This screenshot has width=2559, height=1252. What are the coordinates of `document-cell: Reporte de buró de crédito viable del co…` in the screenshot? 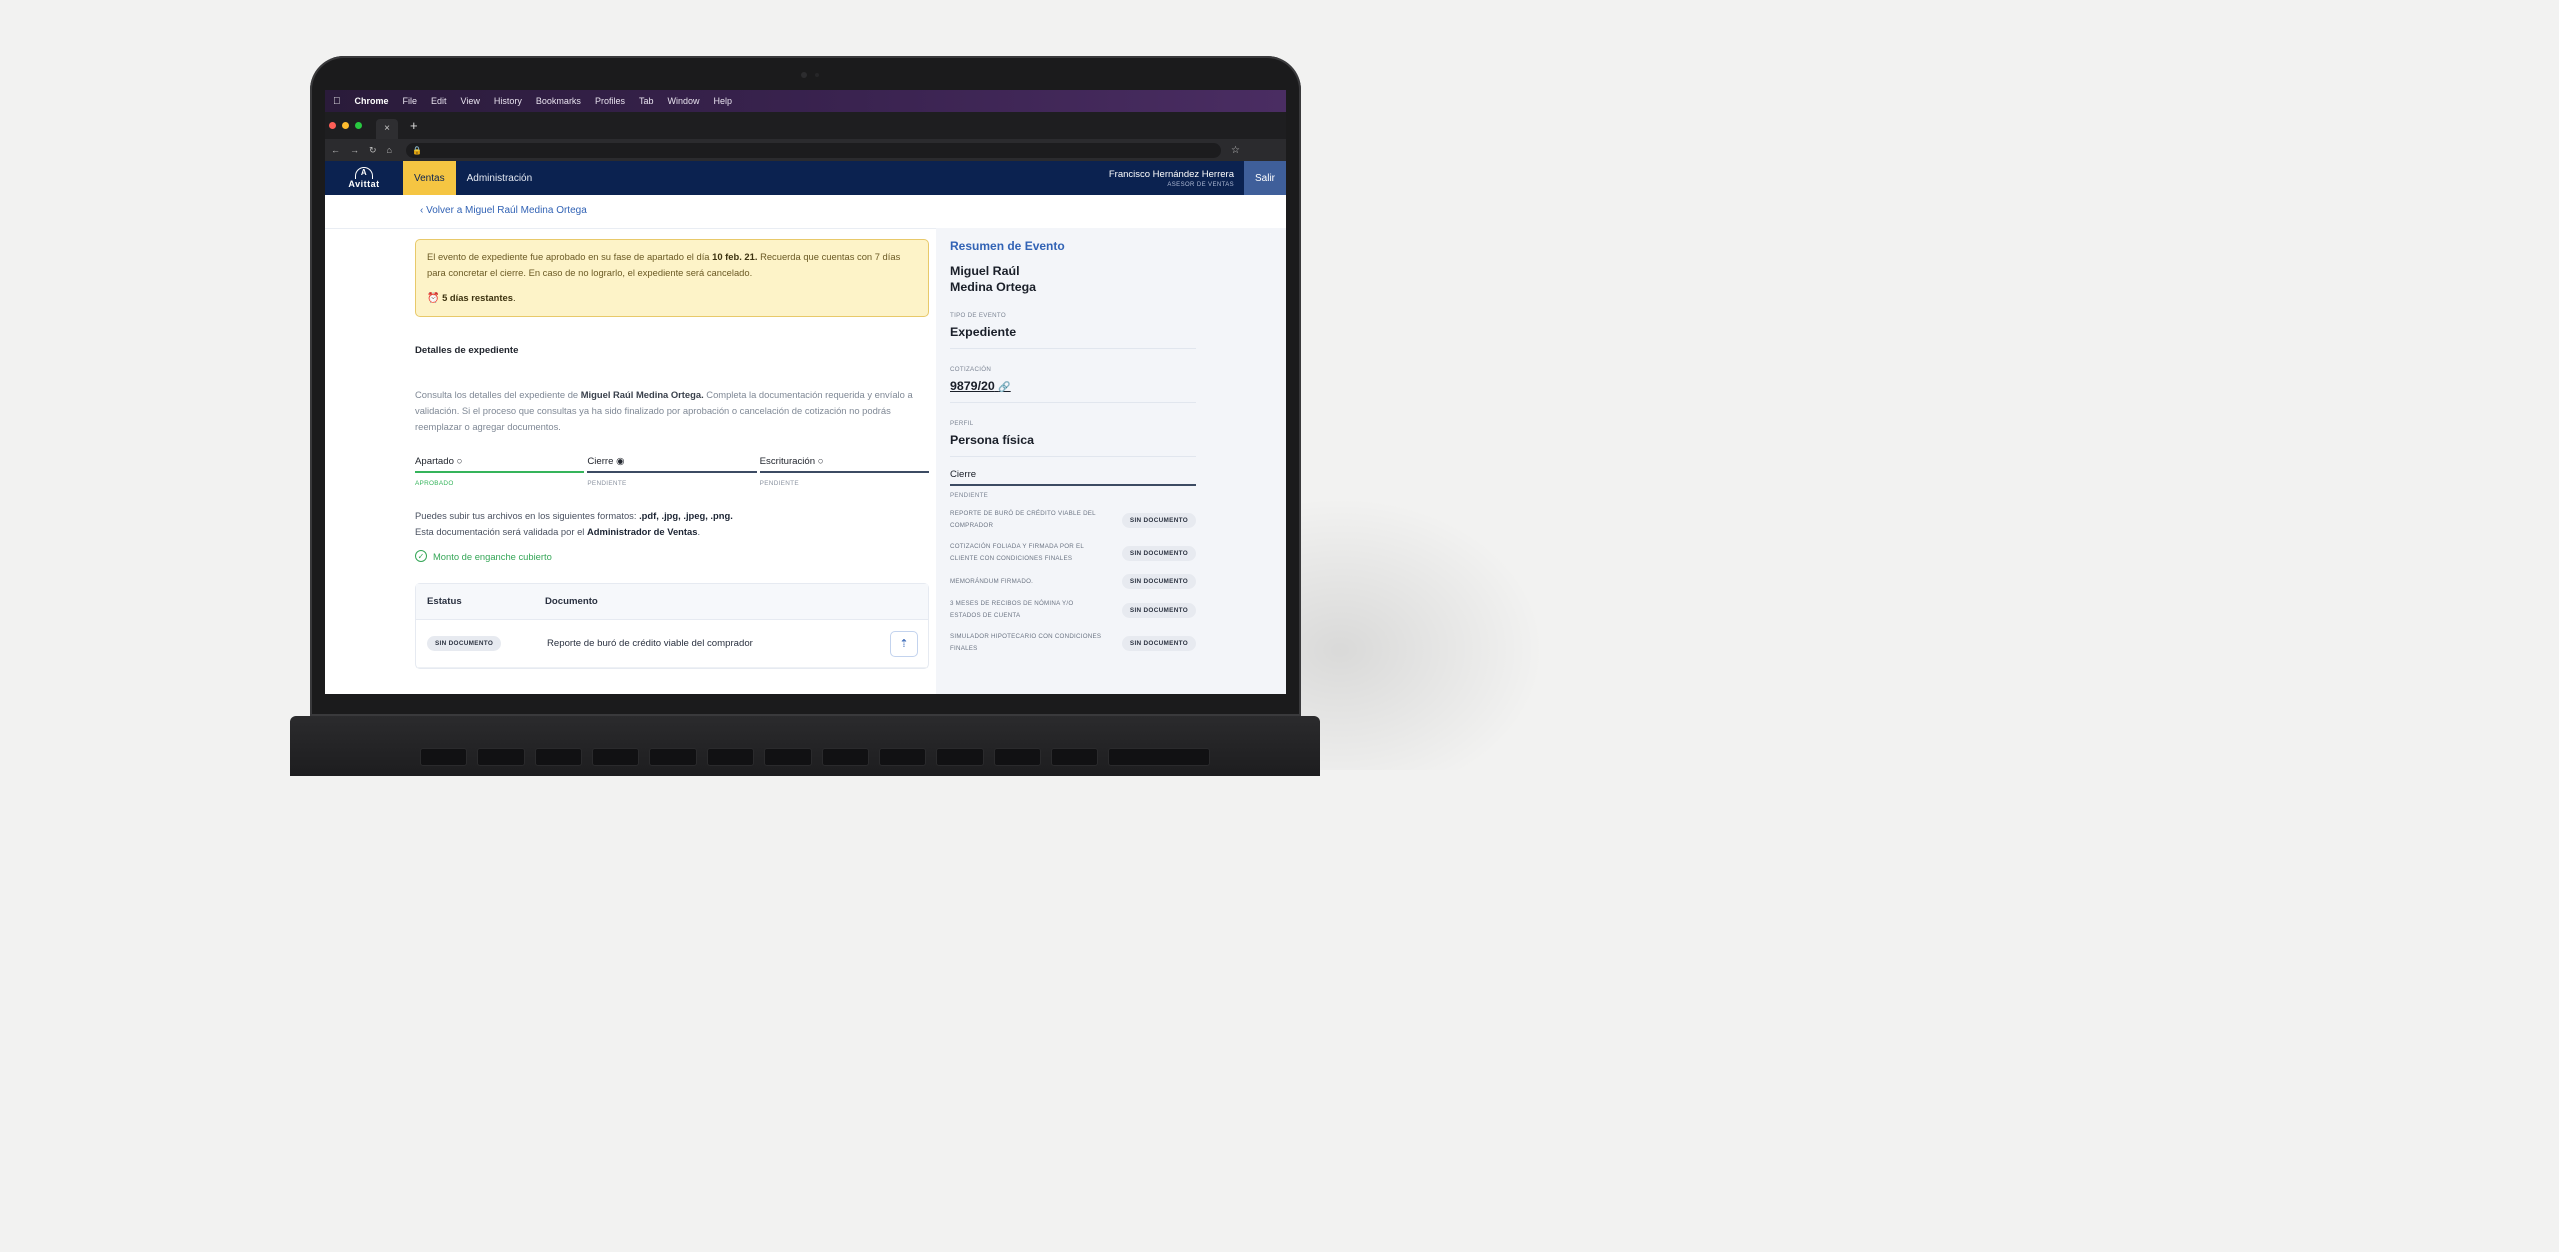 It's located at (650, 643).